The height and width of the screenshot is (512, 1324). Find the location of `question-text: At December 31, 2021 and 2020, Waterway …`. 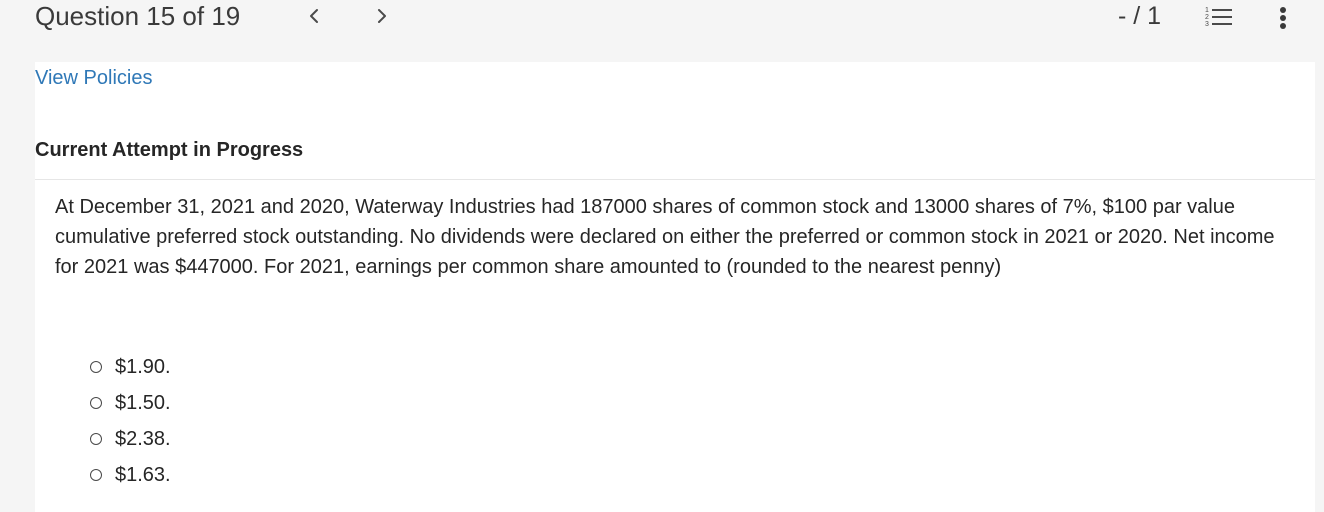

question-text: At December 31, 2021 and 2020, Waterway … is located at coordinates (665, 237).